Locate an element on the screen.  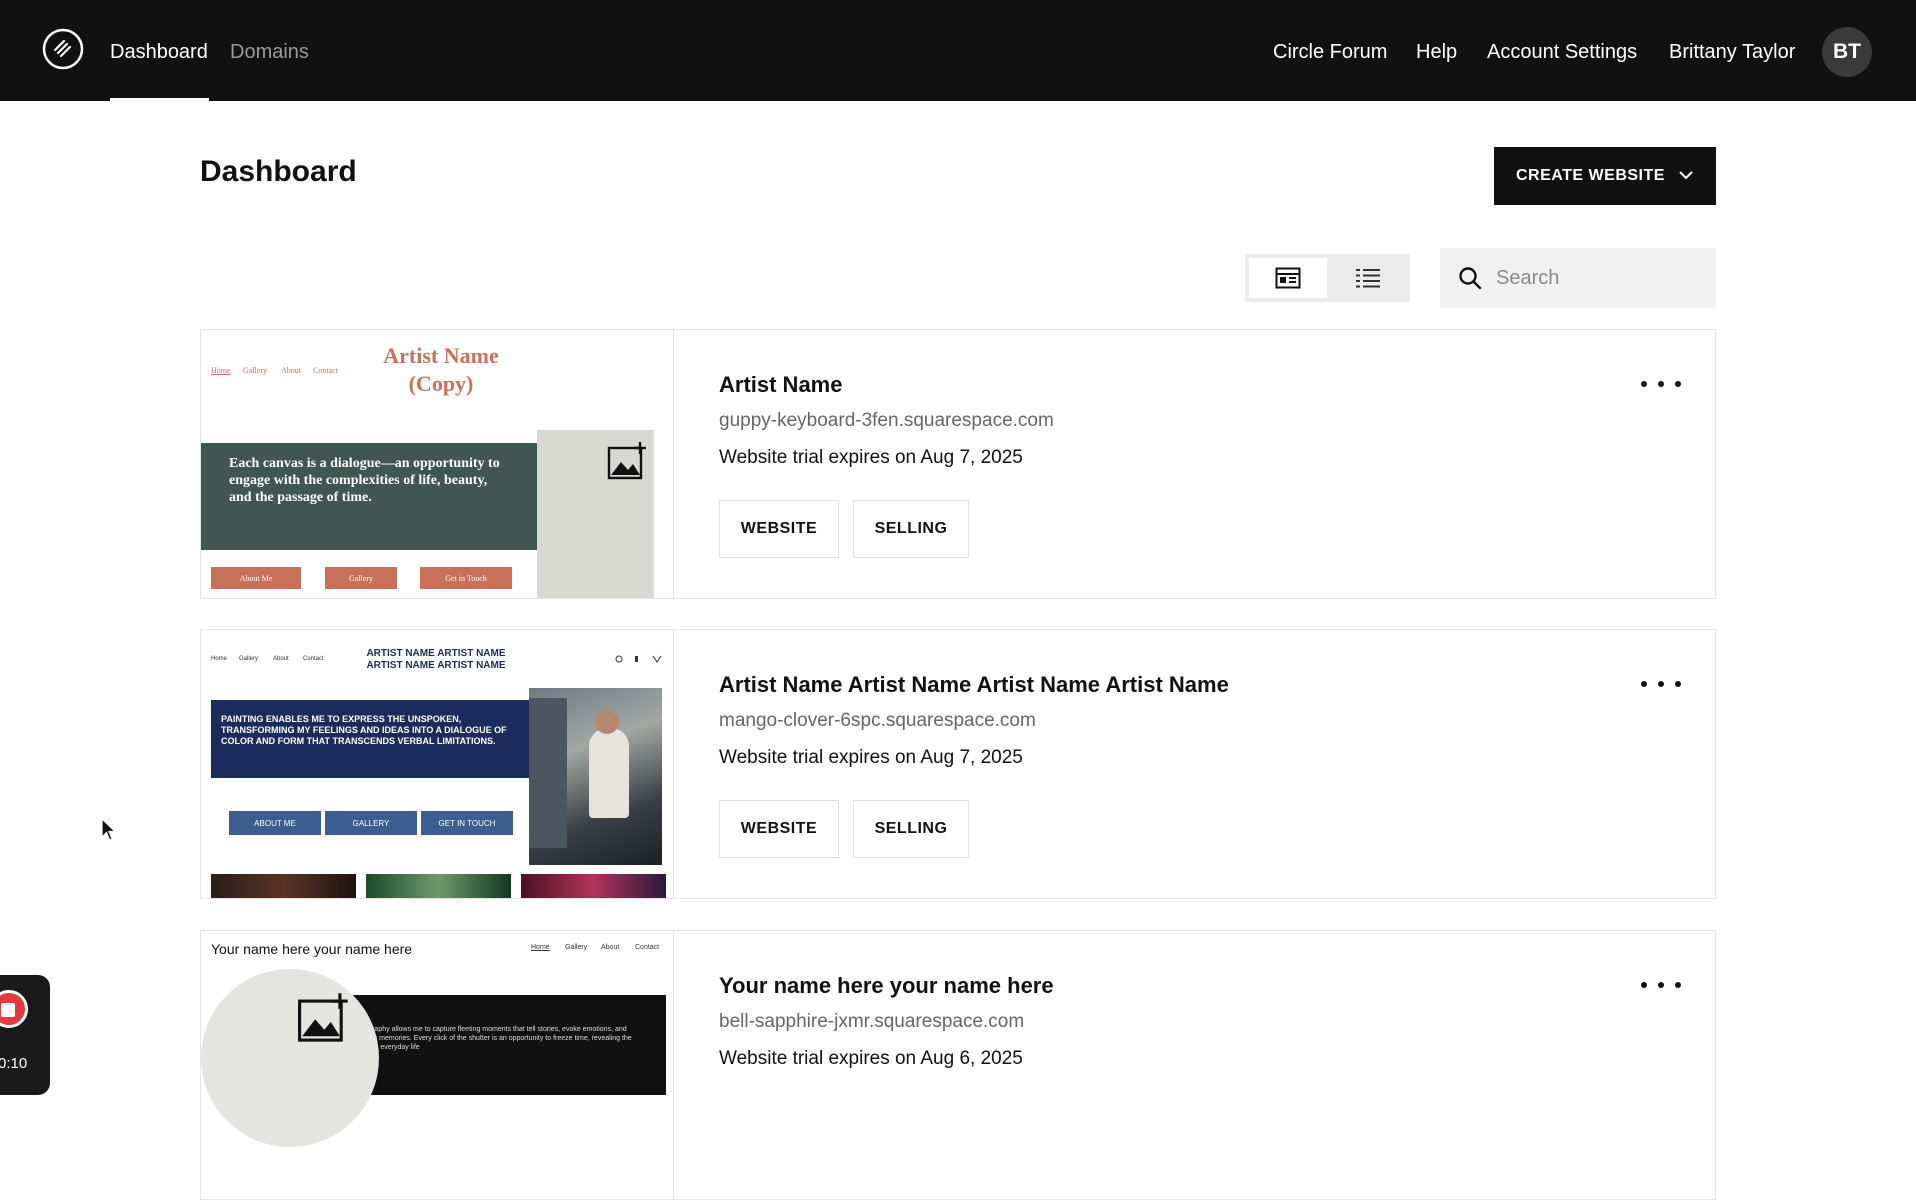
site-url: guppy-keyboard-3fen.squarespace.com is located at coordinates (886, 420).